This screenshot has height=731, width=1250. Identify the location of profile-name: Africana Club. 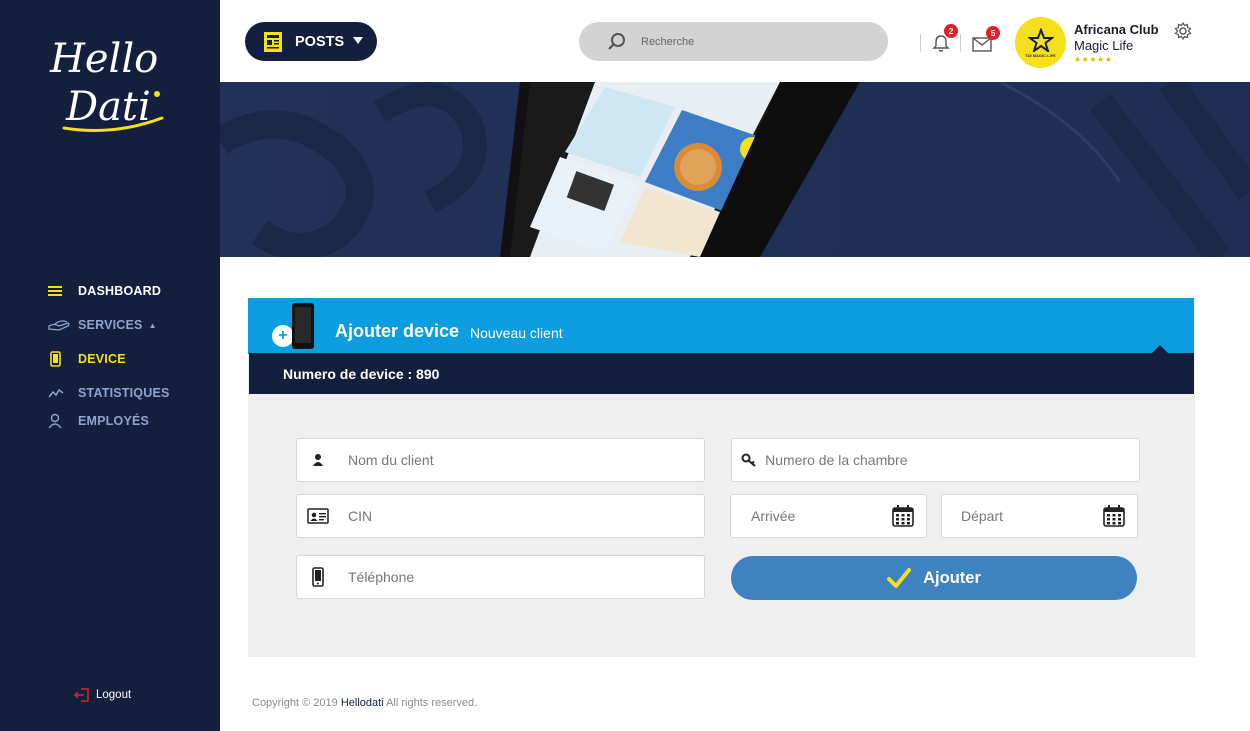
(1116, 29).